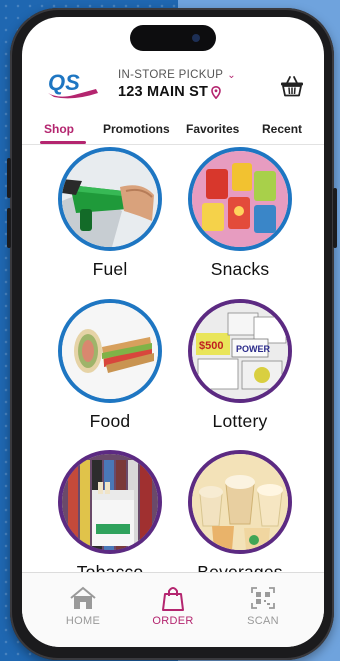  What do you see at coordinates (231, 75) in the screenshot?
I see `chevron-down-icon: ⌄` at bounding box center [231, 75].